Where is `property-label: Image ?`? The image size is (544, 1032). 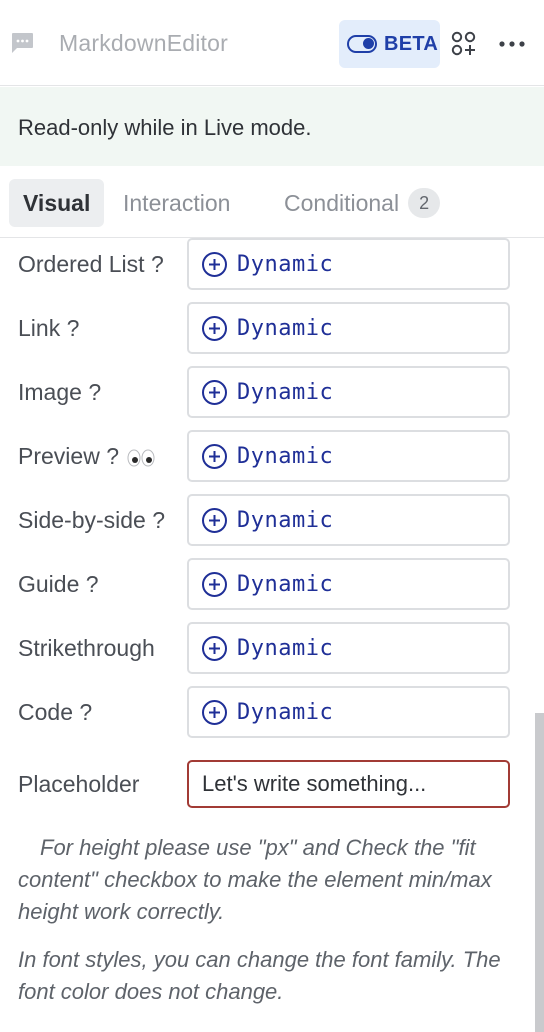
property-label: Image ? is located at coordinates (60, 392).